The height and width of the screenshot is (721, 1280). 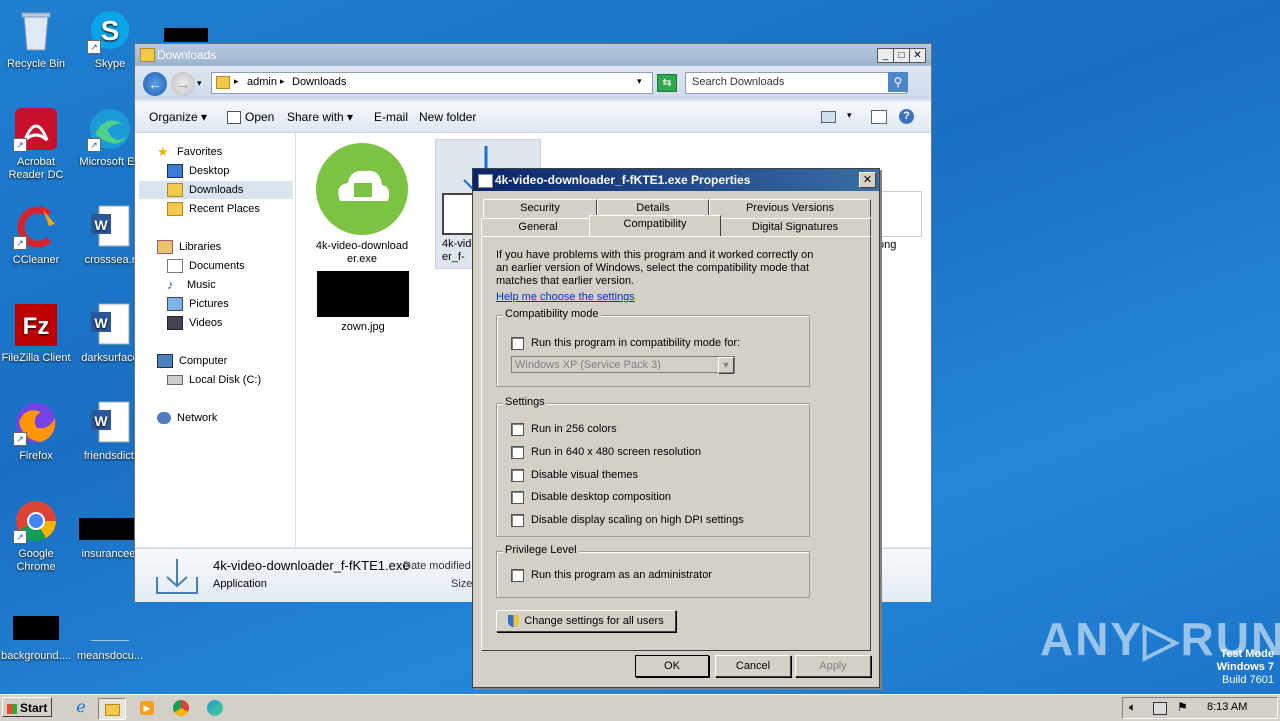 What do you see at coordinates (672, 666) in the screenshot?
I see `ok-button: OK` at bounding box center [672, 666].